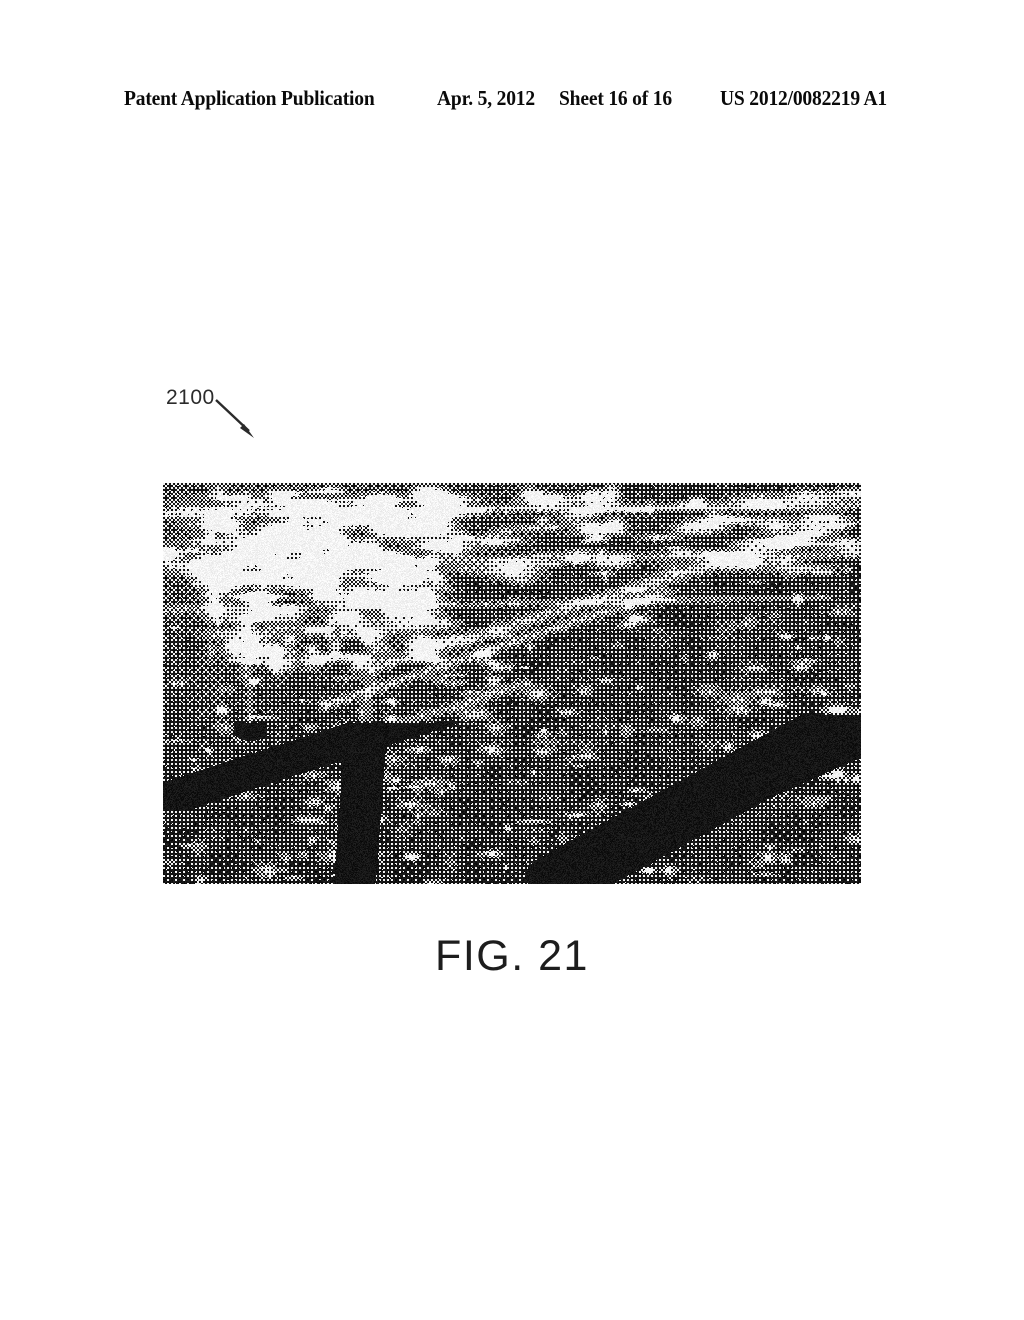  What do you see at coordinates (512, 956) in the screenshot?
I see `figure-caption: FIG. 21` at bounding box center [512, 956].